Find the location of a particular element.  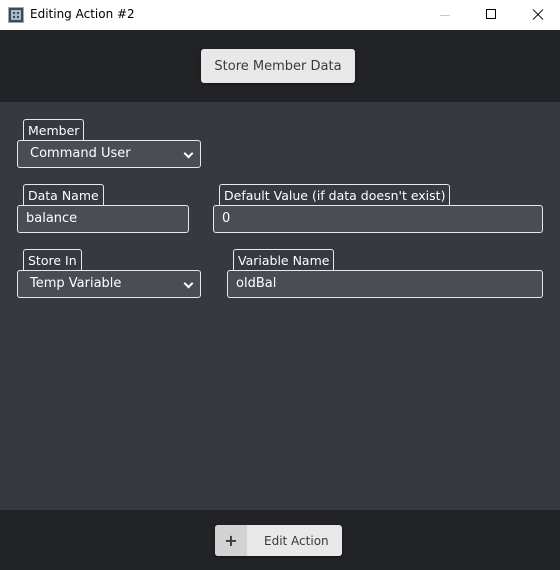

title-bar: Editing Action #2 is located at coordinates (280, 15).